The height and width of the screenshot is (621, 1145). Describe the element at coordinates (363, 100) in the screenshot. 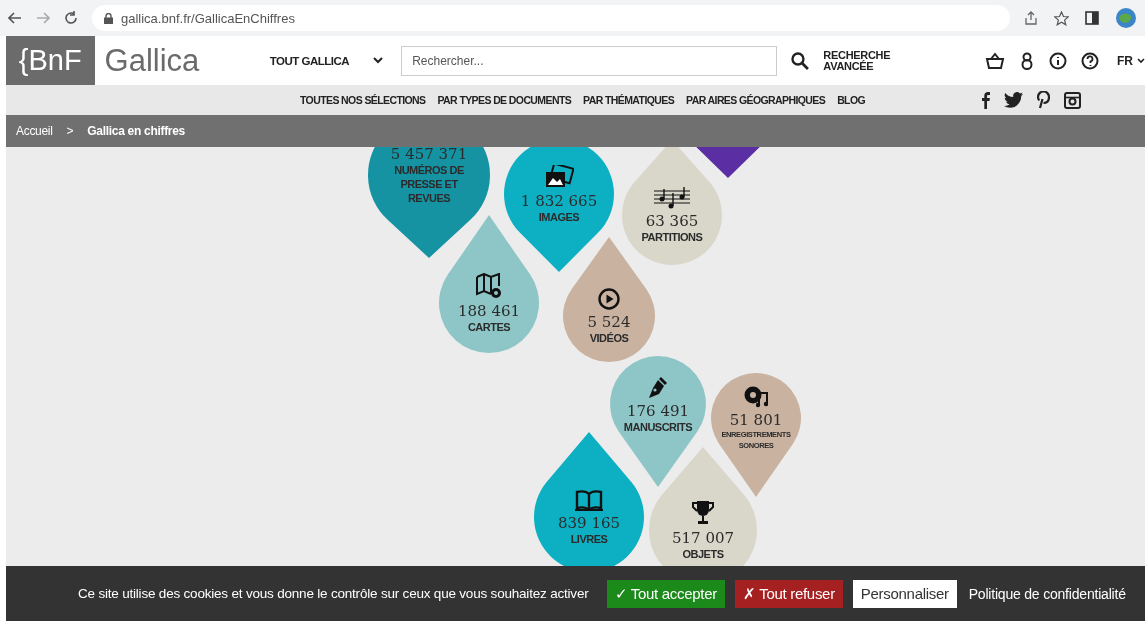

I see `nav-link: TOUTES NOS SÉLECTIONS` at that location.